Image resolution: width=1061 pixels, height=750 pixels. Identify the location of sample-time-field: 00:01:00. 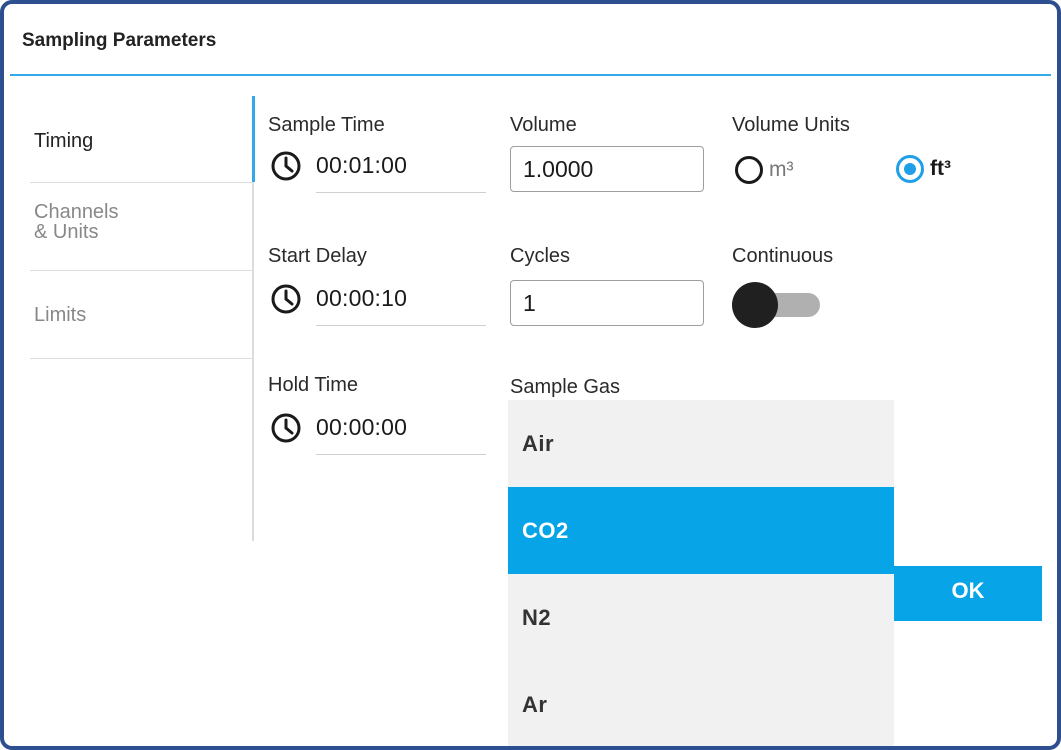
(378, 169).